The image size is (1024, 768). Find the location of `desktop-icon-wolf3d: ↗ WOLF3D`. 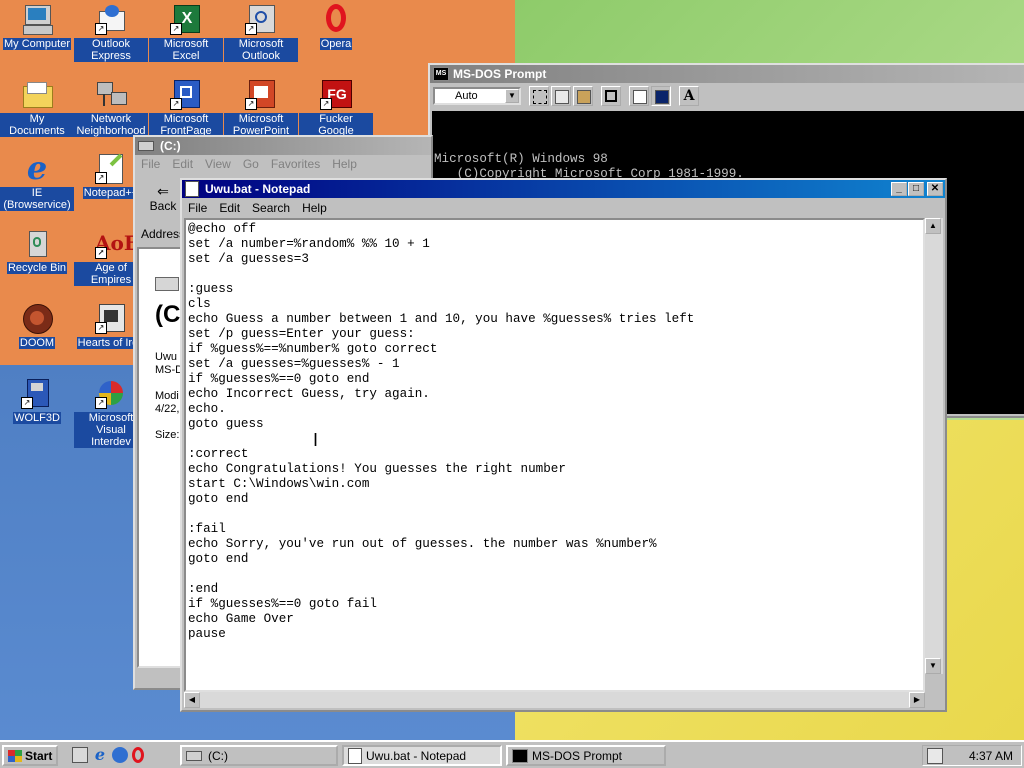

desktop-icon-wolf3d: ↗ WOLF3D is located at coordinates (37, 400).